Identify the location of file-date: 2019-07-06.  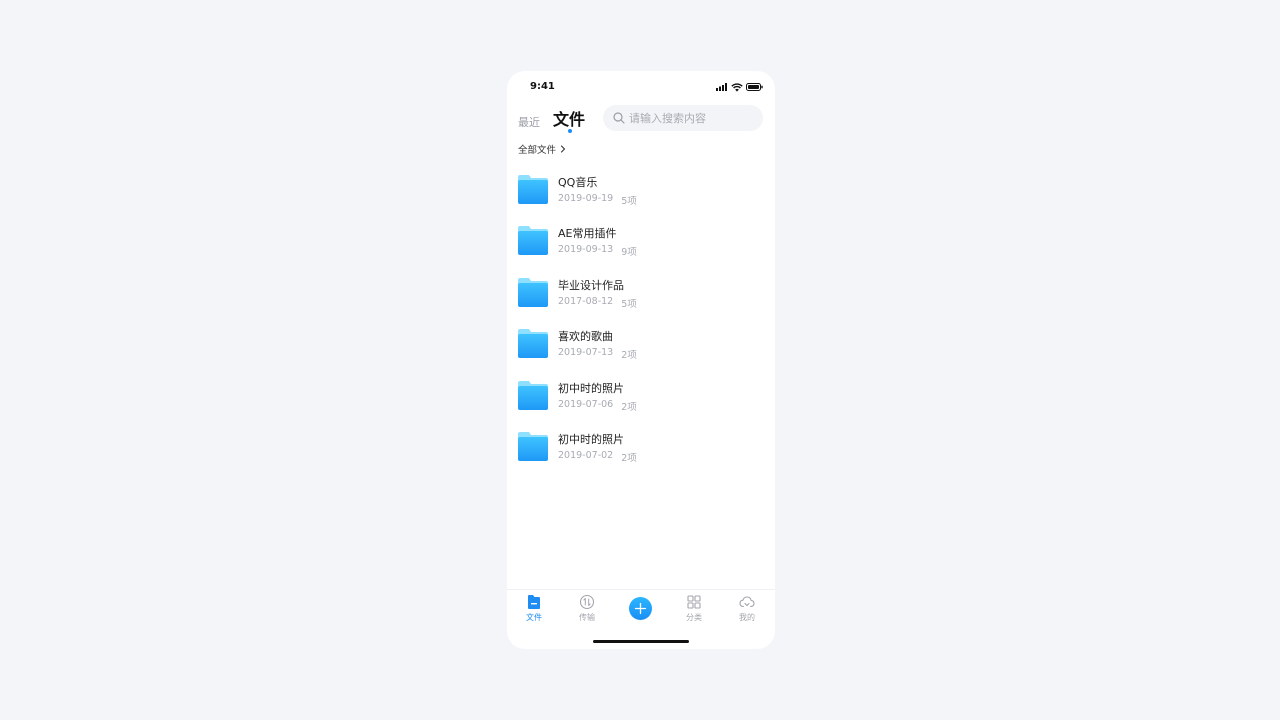
(586, 404).